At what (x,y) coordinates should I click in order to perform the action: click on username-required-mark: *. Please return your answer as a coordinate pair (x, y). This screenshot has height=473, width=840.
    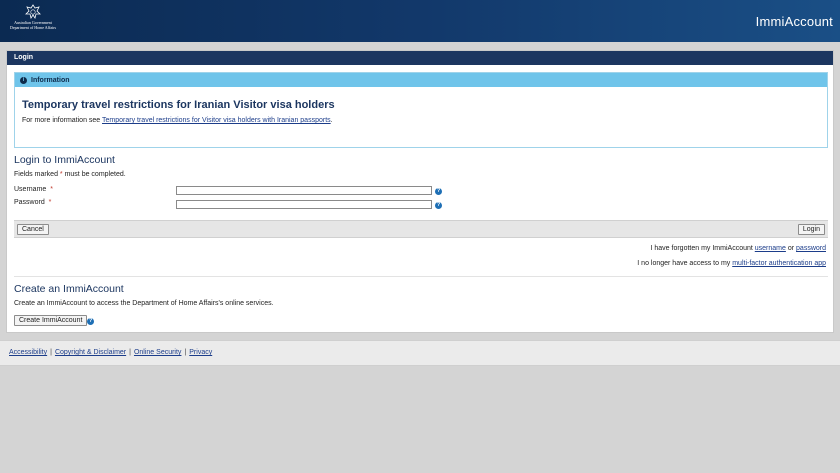
    Looking at the image, I should click on (51, 189).